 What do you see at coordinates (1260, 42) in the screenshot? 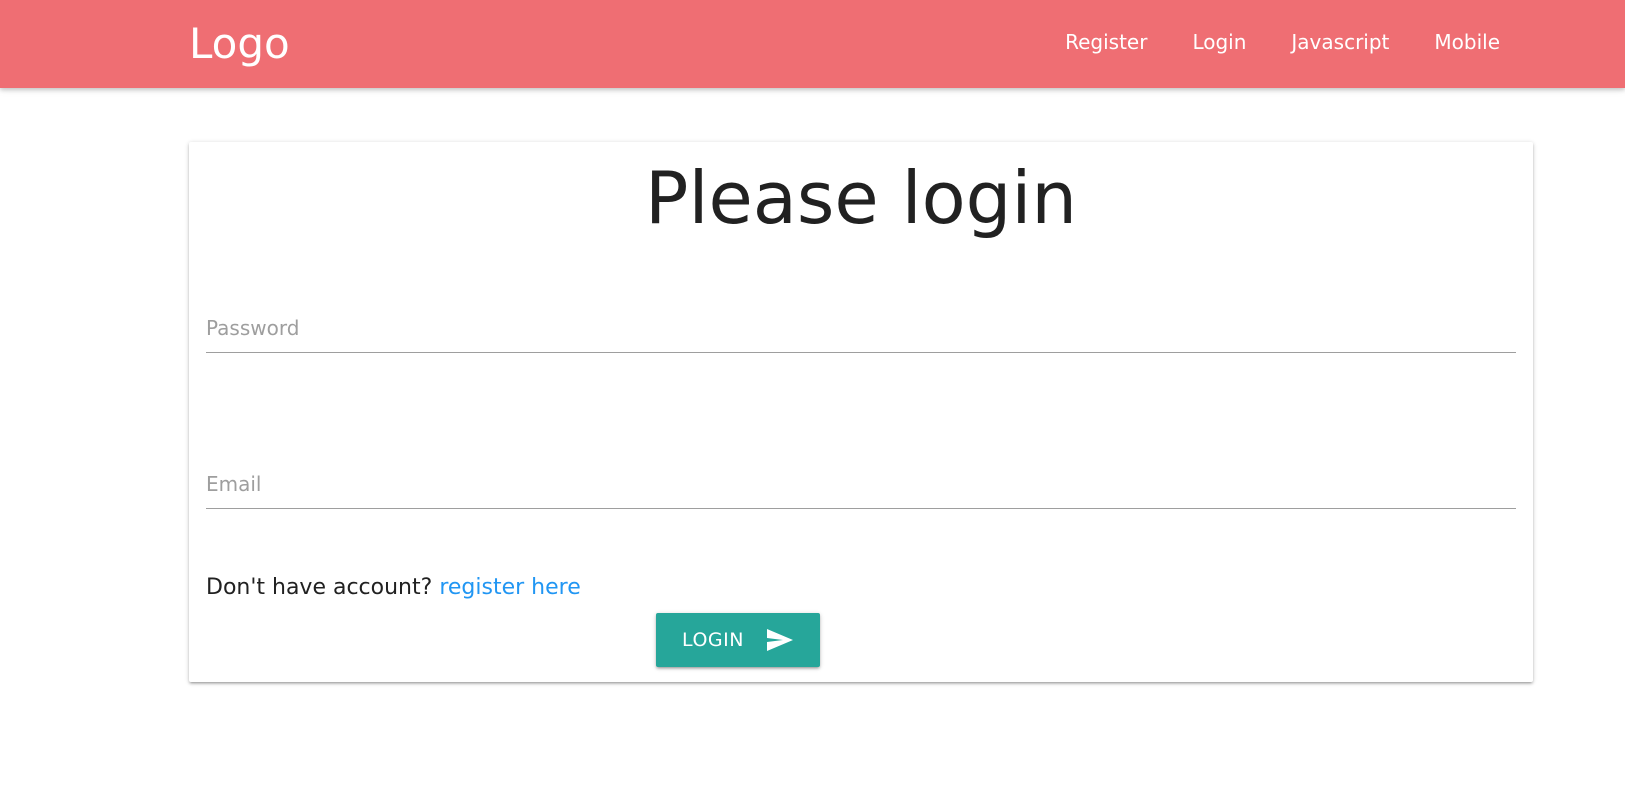
I see `nav-links: Register Login Javascript Mobile` at bounding box center [1260, 42].